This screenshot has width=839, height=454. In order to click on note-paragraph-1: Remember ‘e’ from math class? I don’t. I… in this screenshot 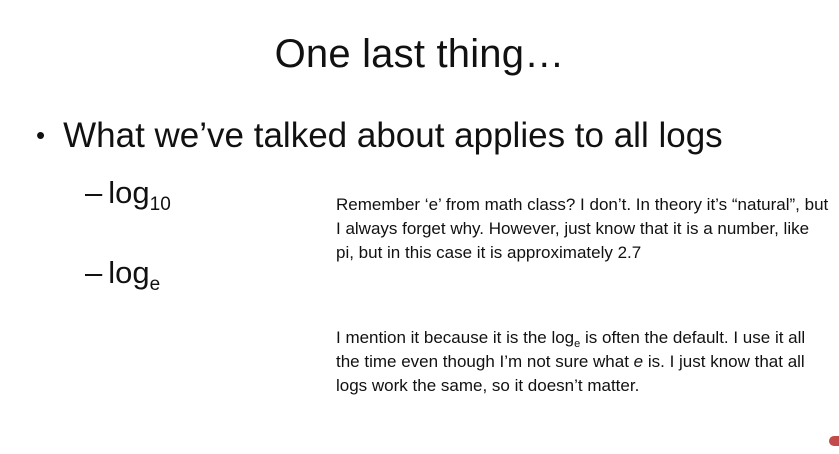, I will do `click(582, 228)`.